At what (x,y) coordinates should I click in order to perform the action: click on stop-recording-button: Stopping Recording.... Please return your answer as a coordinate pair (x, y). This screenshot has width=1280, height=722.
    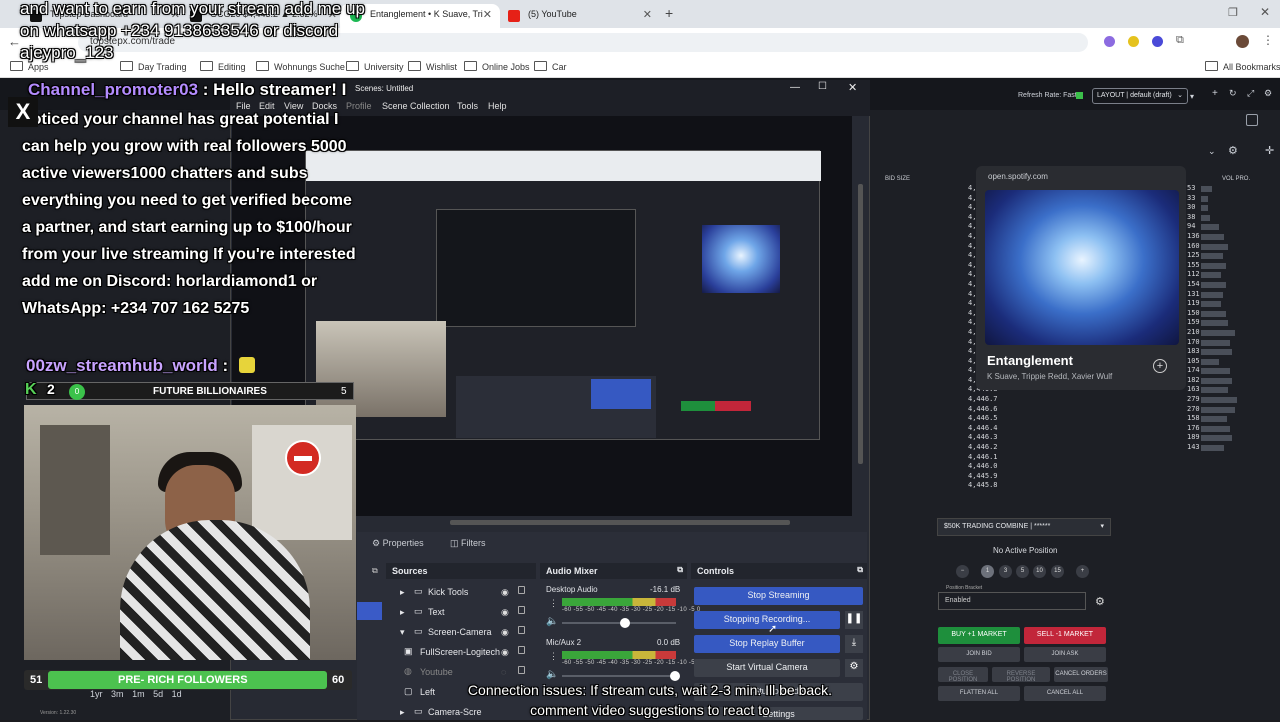
    Looking at the image, I should click on (767, 620).